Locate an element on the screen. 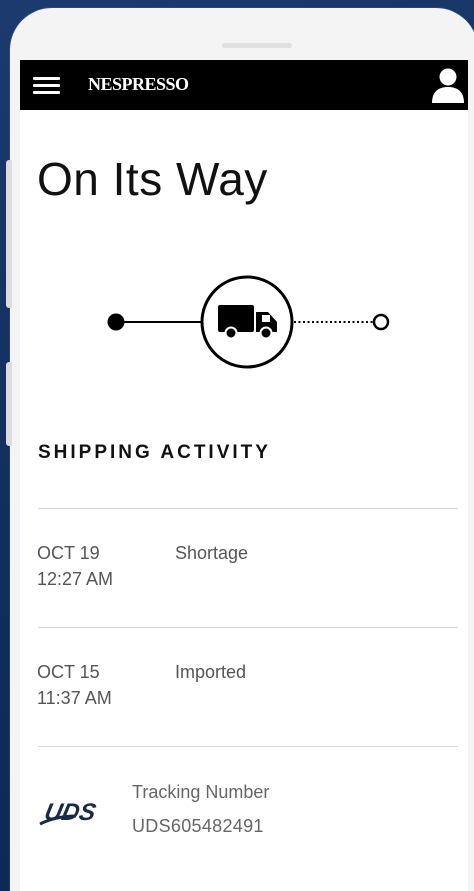 This screenshot has width=474, height=891. carrier-logo: UDS is located at coordinates (68, 812).